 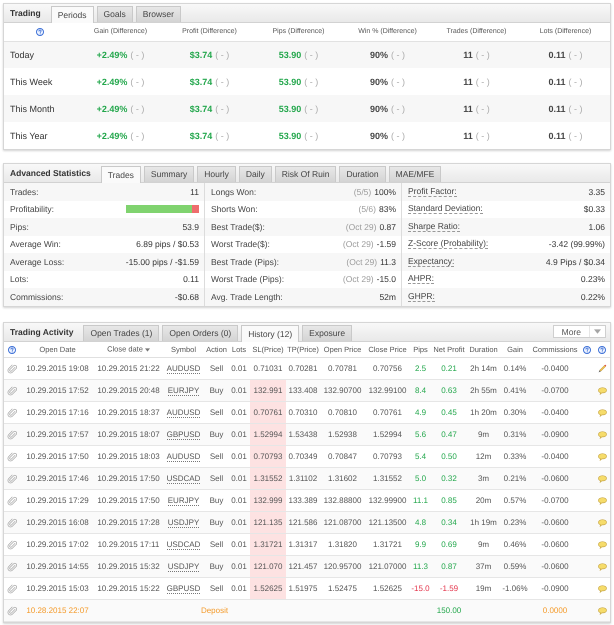 What do you see at coordinates (362, 174) in the screenshot?
I see `tab: Duration` at bounding box center [362, 174].